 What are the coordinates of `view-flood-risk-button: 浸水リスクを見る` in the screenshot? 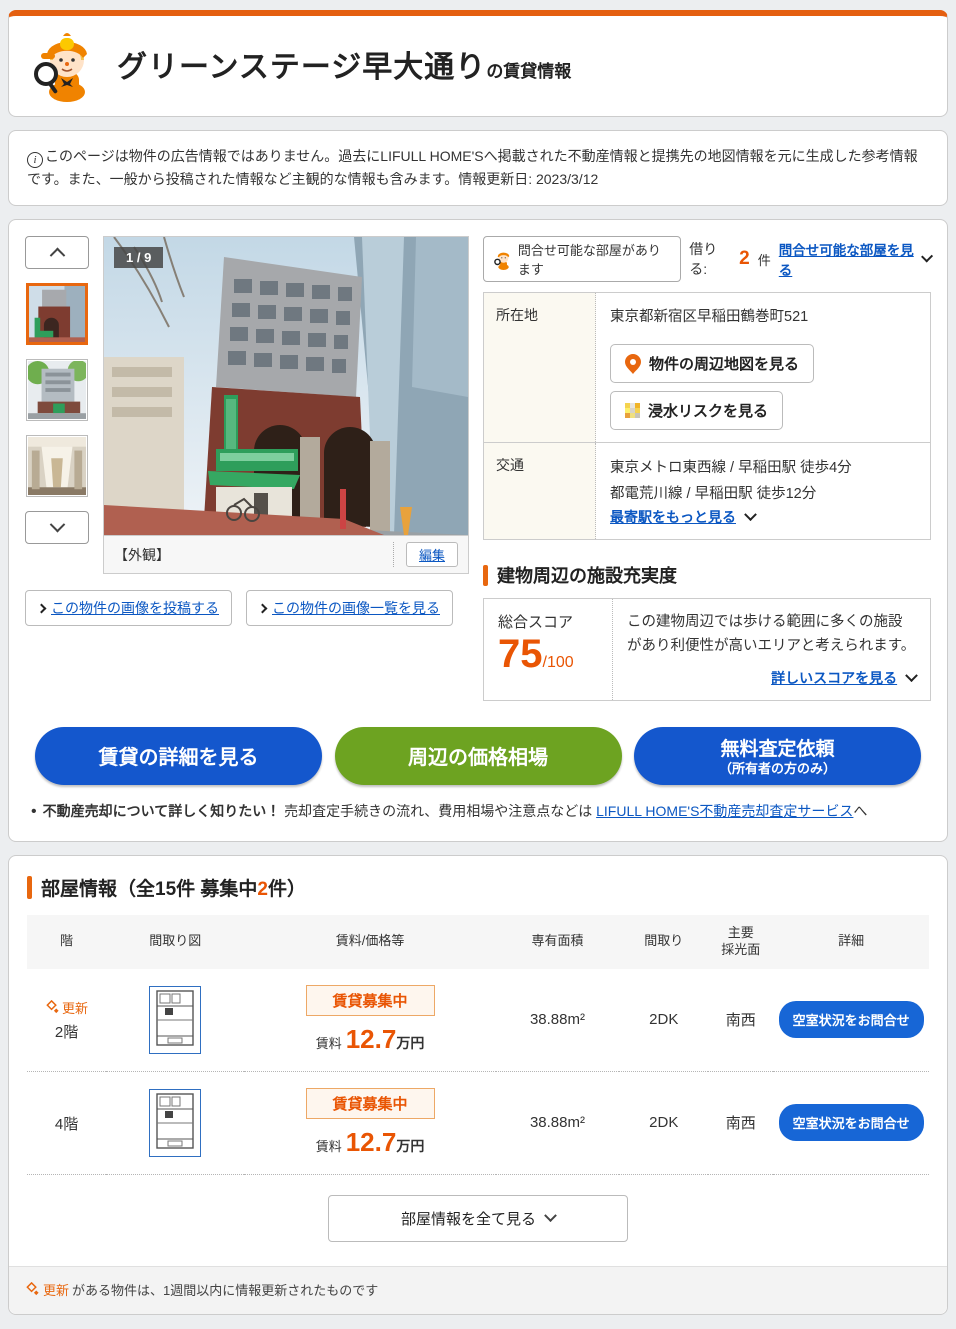 It's located at (697, 411).